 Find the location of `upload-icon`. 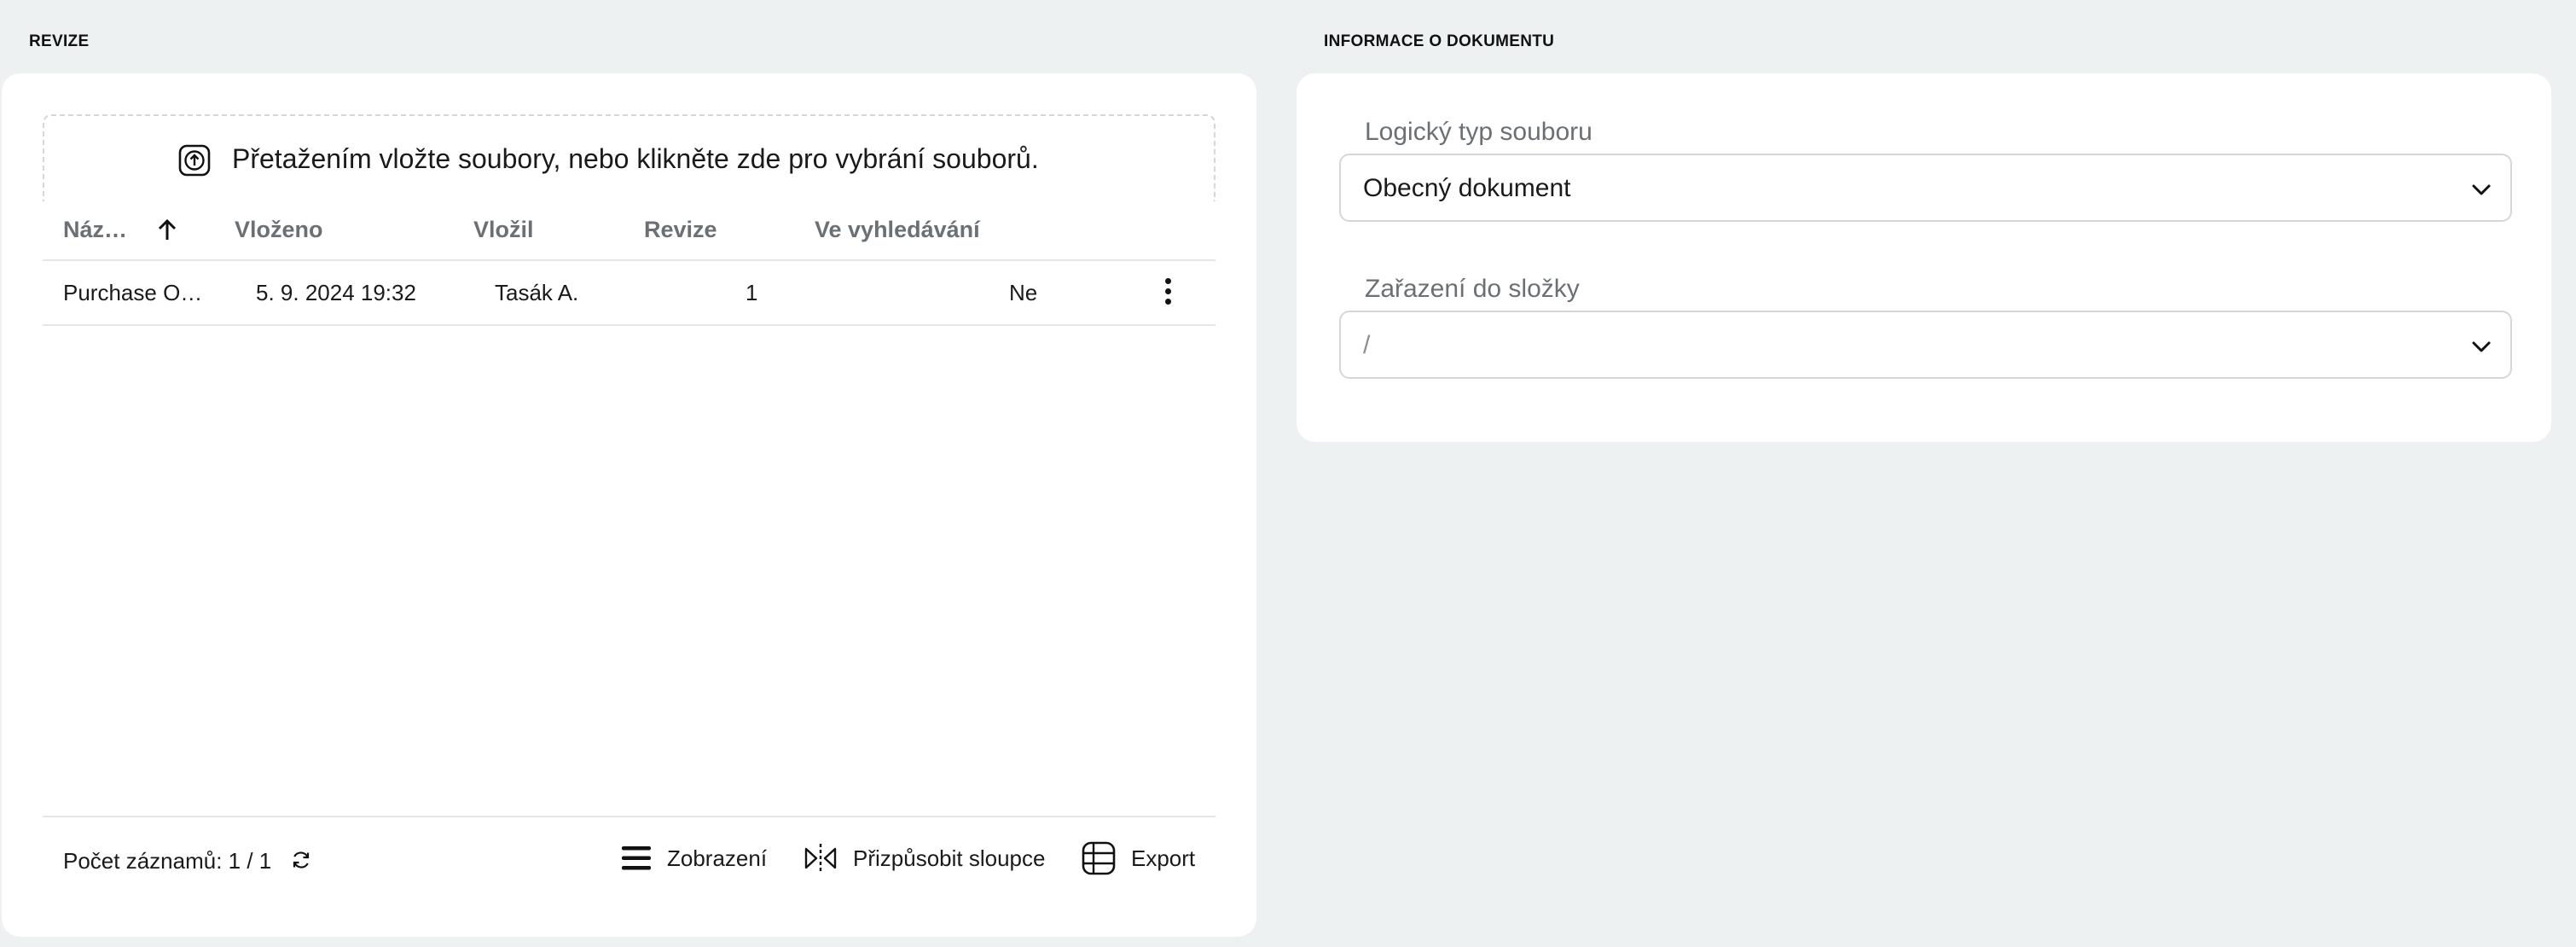

upload-icon is located at coordinates (194, 160).